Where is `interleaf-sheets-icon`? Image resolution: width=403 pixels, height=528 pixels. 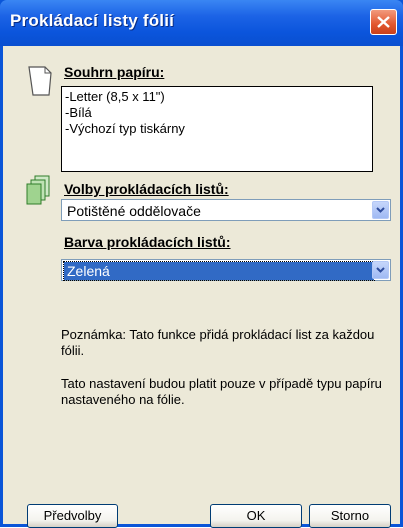
interleaf-sheets-icon is located at coordinates (38, 190).